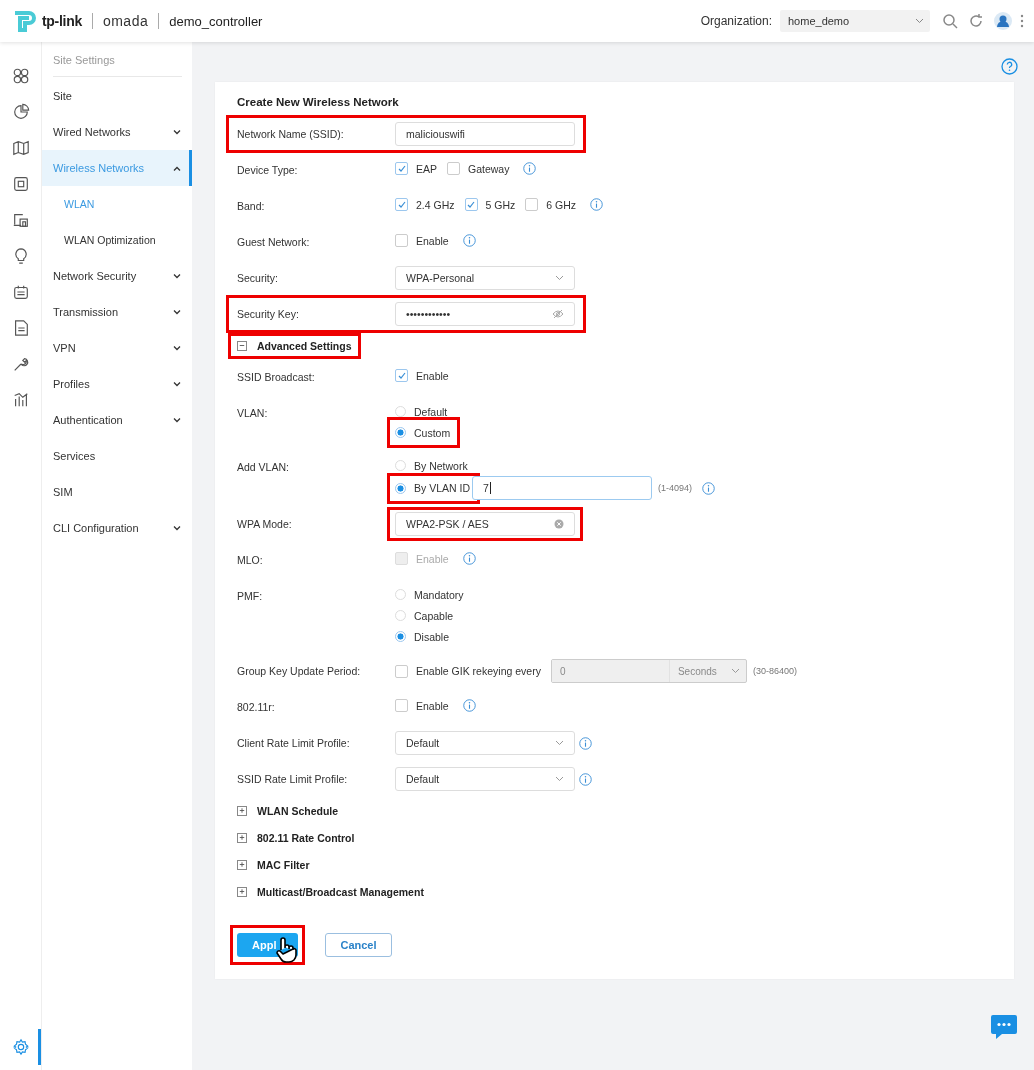 The width and height of the screenshot is (1034, 1070). What do you see at coordinates (485, 278) in the screenshot?
I see `select-field: WPA-Personal` at bounding box center [485, 278].